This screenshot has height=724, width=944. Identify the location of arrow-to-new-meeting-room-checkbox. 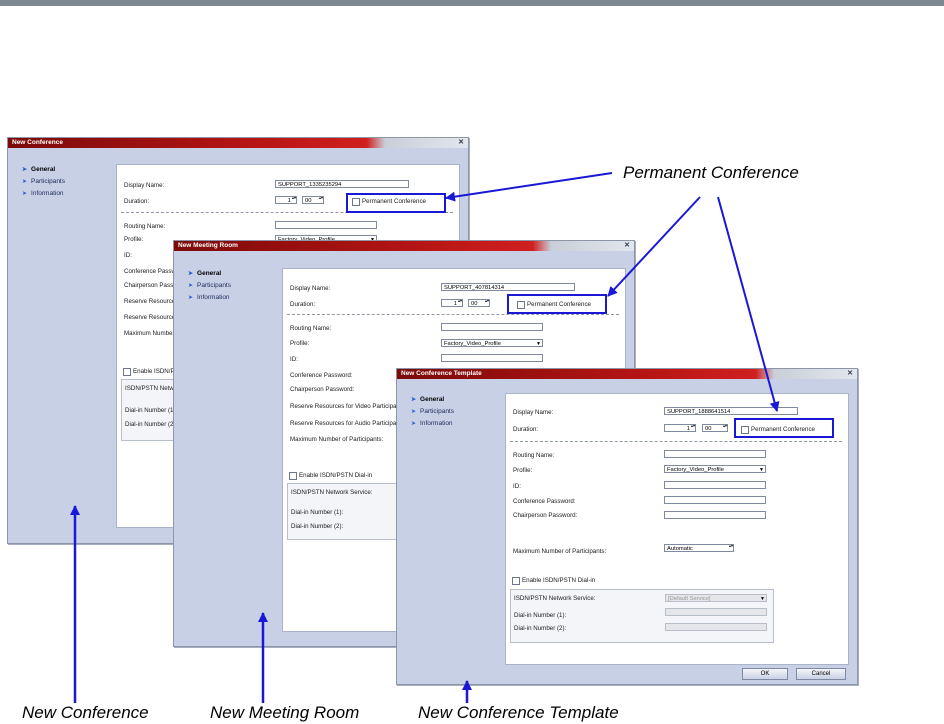
(654, 246).